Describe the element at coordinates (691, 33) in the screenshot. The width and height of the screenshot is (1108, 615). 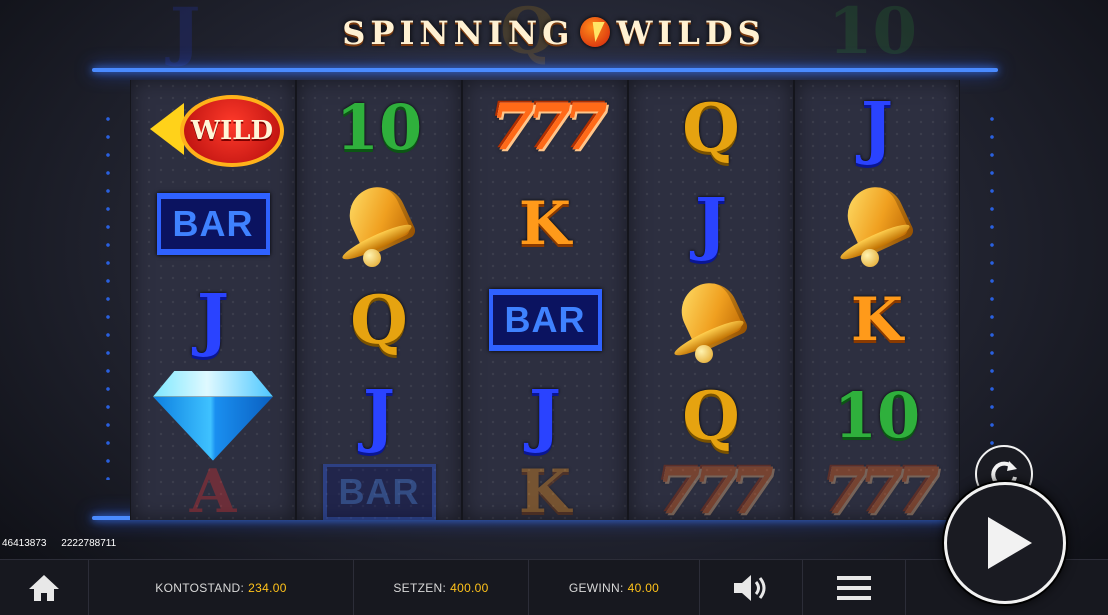
I see `title-wilds: WILDS` at that location.